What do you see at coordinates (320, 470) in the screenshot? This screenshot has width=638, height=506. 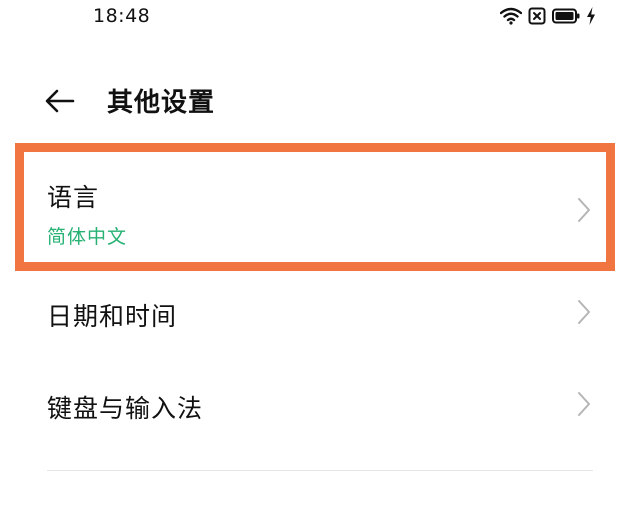 I see `divider` at bounding box center [320, 470].